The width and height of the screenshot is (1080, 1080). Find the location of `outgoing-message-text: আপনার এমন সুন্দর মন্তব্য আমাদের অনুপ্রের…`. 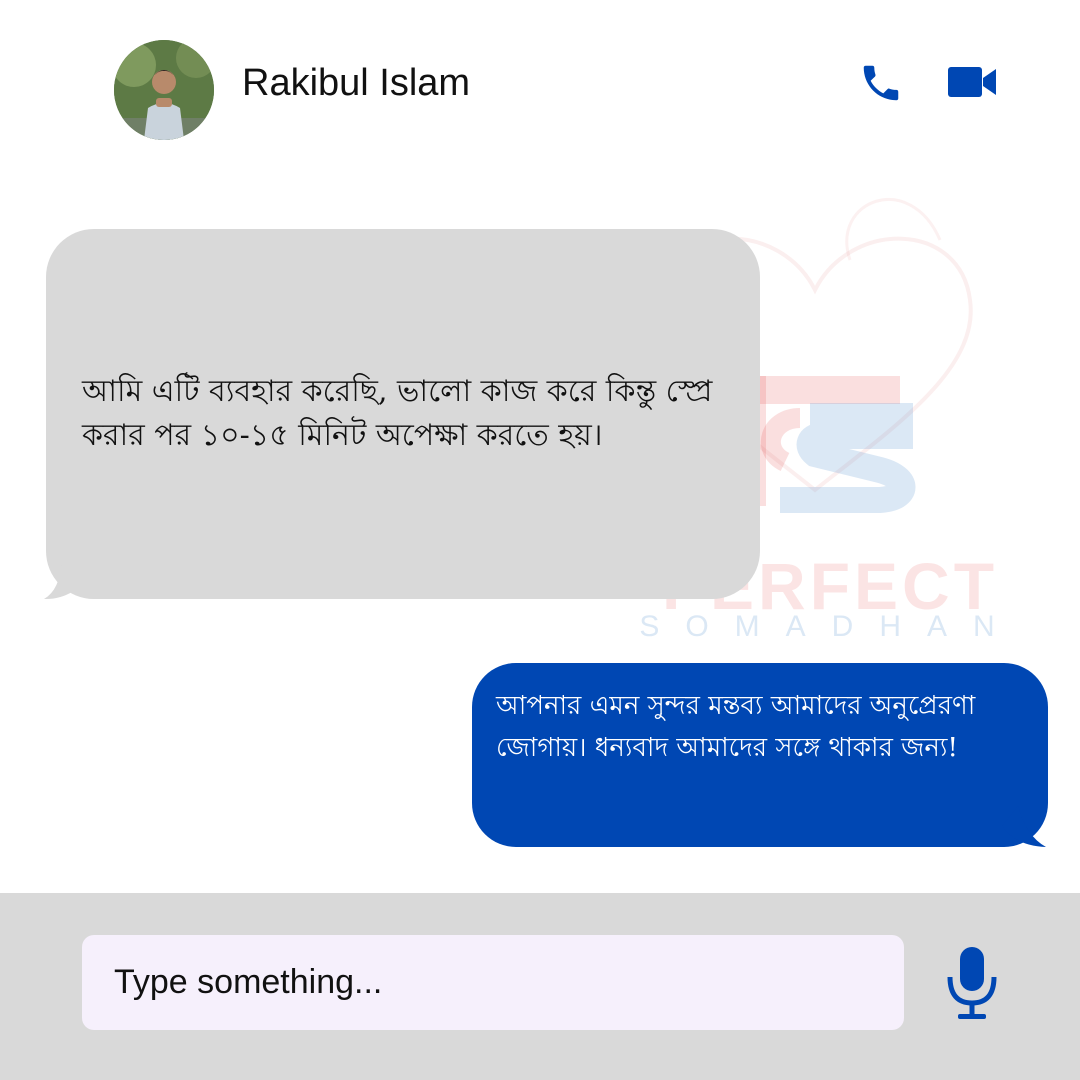

outgoing-message-text: আপনার এমন সুন্দর মন্তব্য আমাদের অনুপ্রের… is located at coordinates (736, 727).